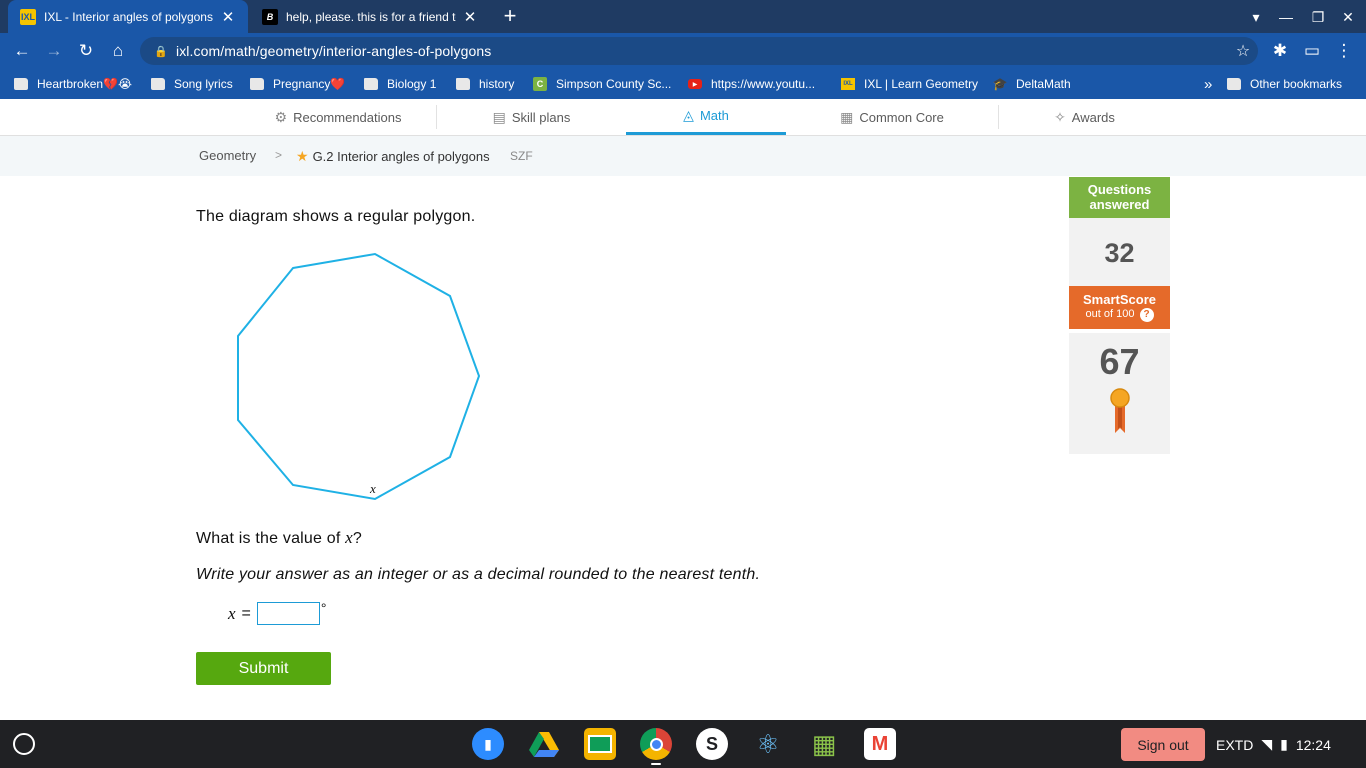 The width and height of the screenshot is (1366, 768). What do you see at coordinates (227, 155) in the screenshot?
I see `breadcrumb-subject: Geometry` at bounding box center [227, 155].